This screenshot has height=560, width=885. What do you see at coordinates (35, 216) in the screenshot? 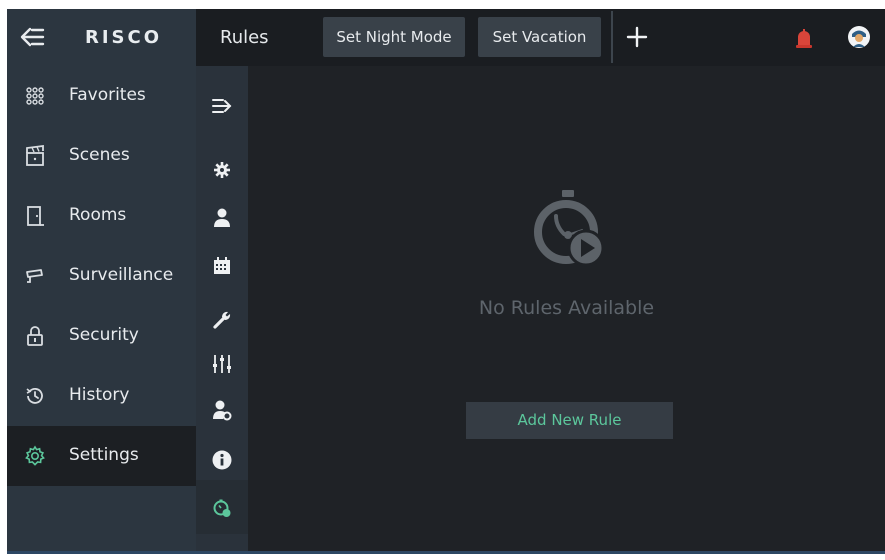
I see `door-icon` at bounding box center [35, 216].